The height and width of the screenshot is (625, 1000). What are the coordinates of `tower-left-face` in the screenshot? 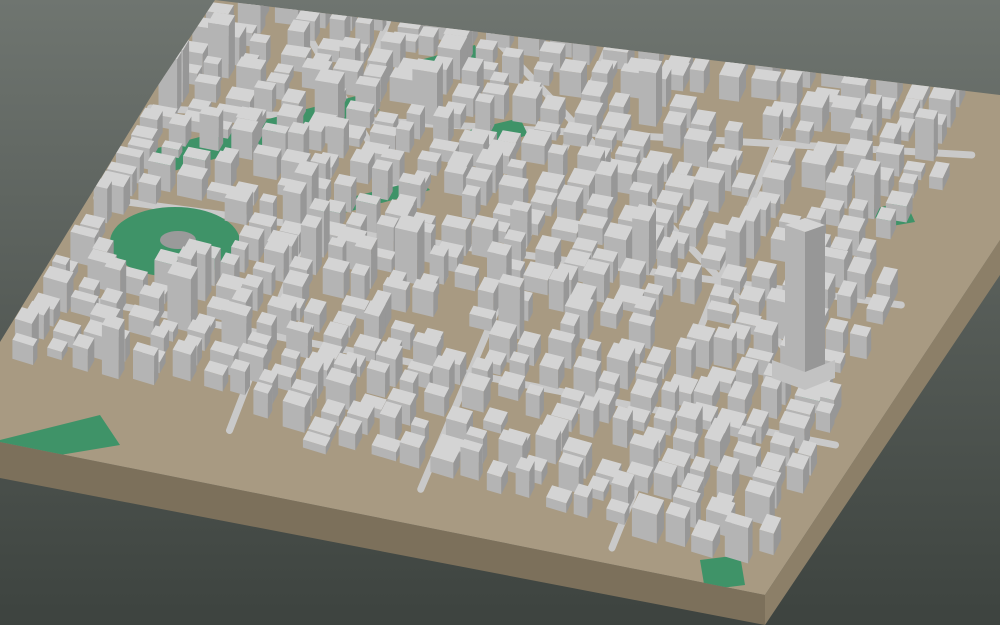 It's located at (795, 300).